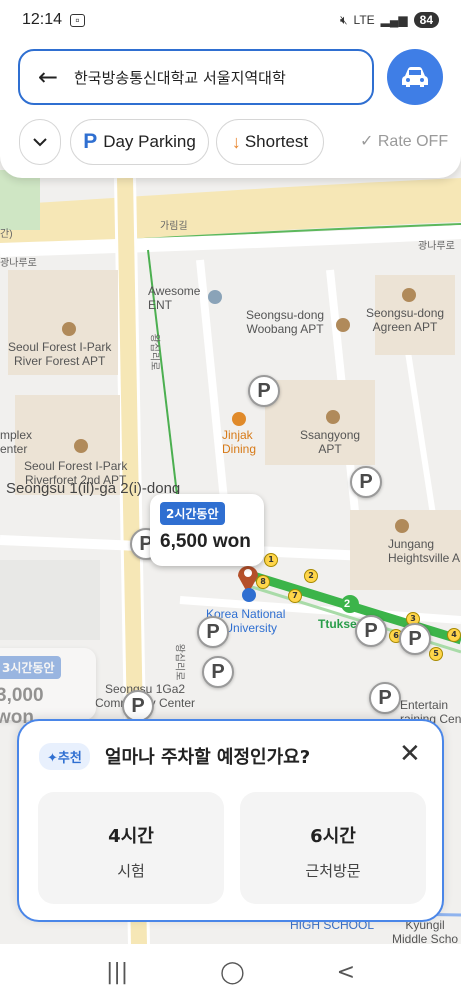  I want to click on search-input: ← 한국방송통신대학교 서울지역대학, so click(196, 77).